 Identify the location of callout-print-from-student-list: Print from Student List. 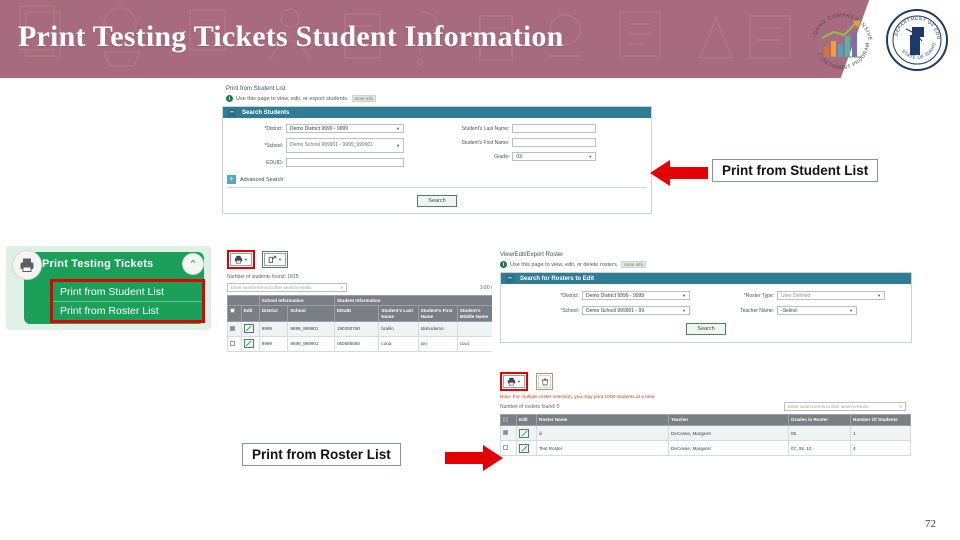
(795, 170).